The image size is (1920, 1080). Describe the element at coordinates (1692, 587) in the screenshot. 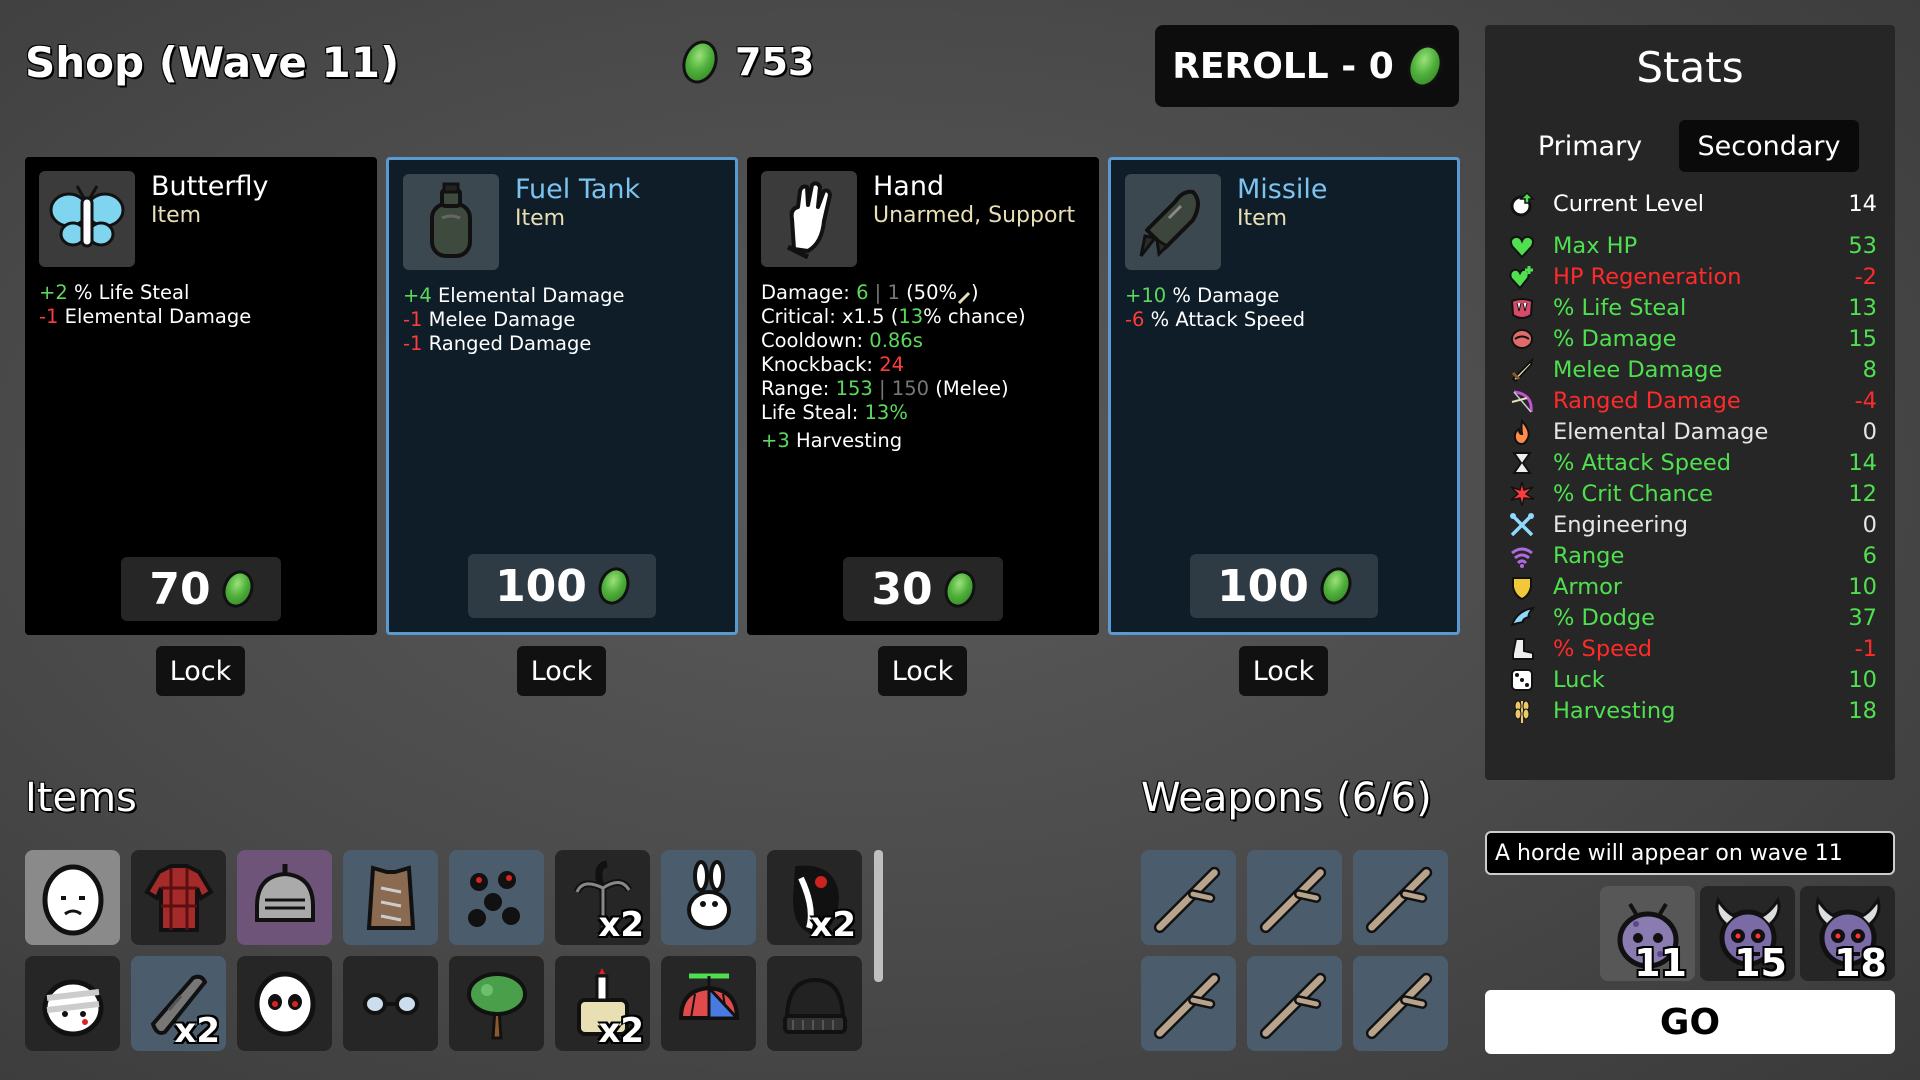

I see `stat-row-armor: Armor 10` at that location.